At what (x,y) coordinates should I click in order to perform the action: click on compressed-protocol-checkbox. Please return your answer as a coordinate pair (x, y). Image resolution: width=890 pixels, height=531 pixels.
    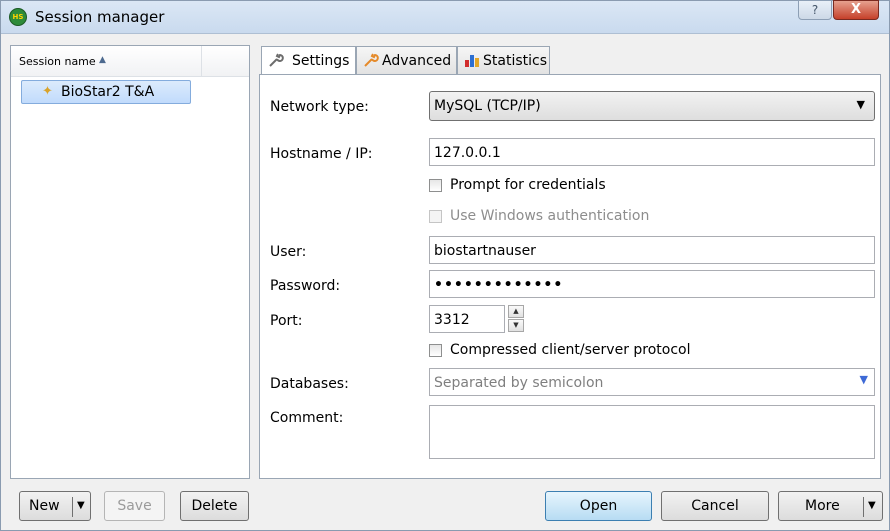
    Looking at the image, I should click on (435, 350).